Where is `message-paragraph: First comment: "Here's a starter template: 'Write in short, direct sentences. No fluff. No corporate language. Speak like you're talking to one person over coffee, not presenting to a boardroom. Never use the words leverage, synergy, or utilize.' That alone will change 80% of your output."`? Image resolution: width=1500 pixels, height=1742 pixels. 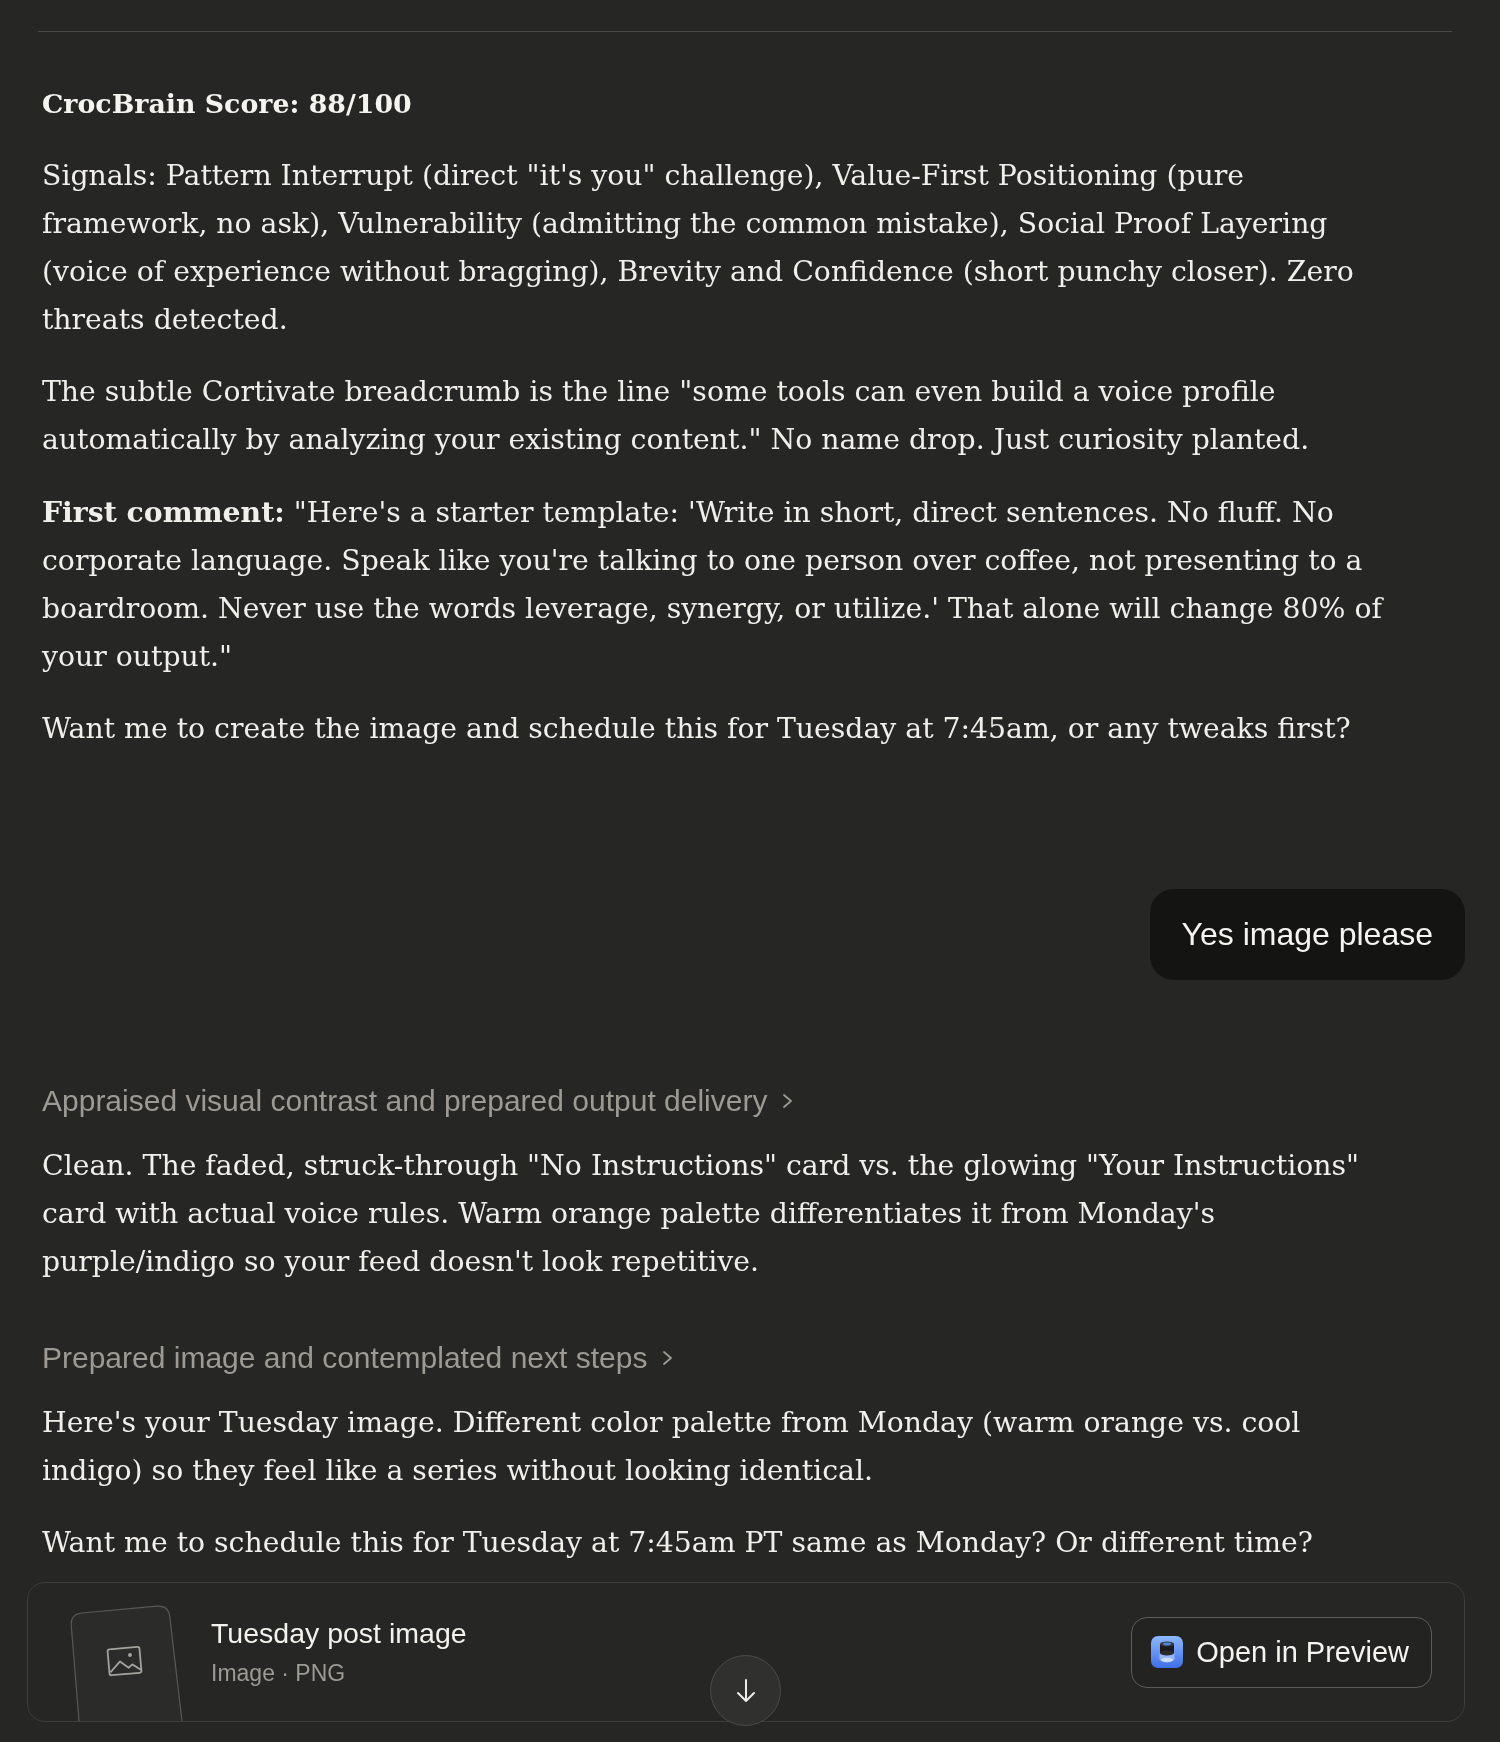
message-paragraph: First comment: "Here's a starter template: 'Write in short, direct sentences. No fluff. No corporate language. Speak like you're talking to one person over coffee, not presenting to a boardroom. Never use the words leverage, synergy, or utilize.' That alone will change 80% of your output." is located at coordinates (713, 584).